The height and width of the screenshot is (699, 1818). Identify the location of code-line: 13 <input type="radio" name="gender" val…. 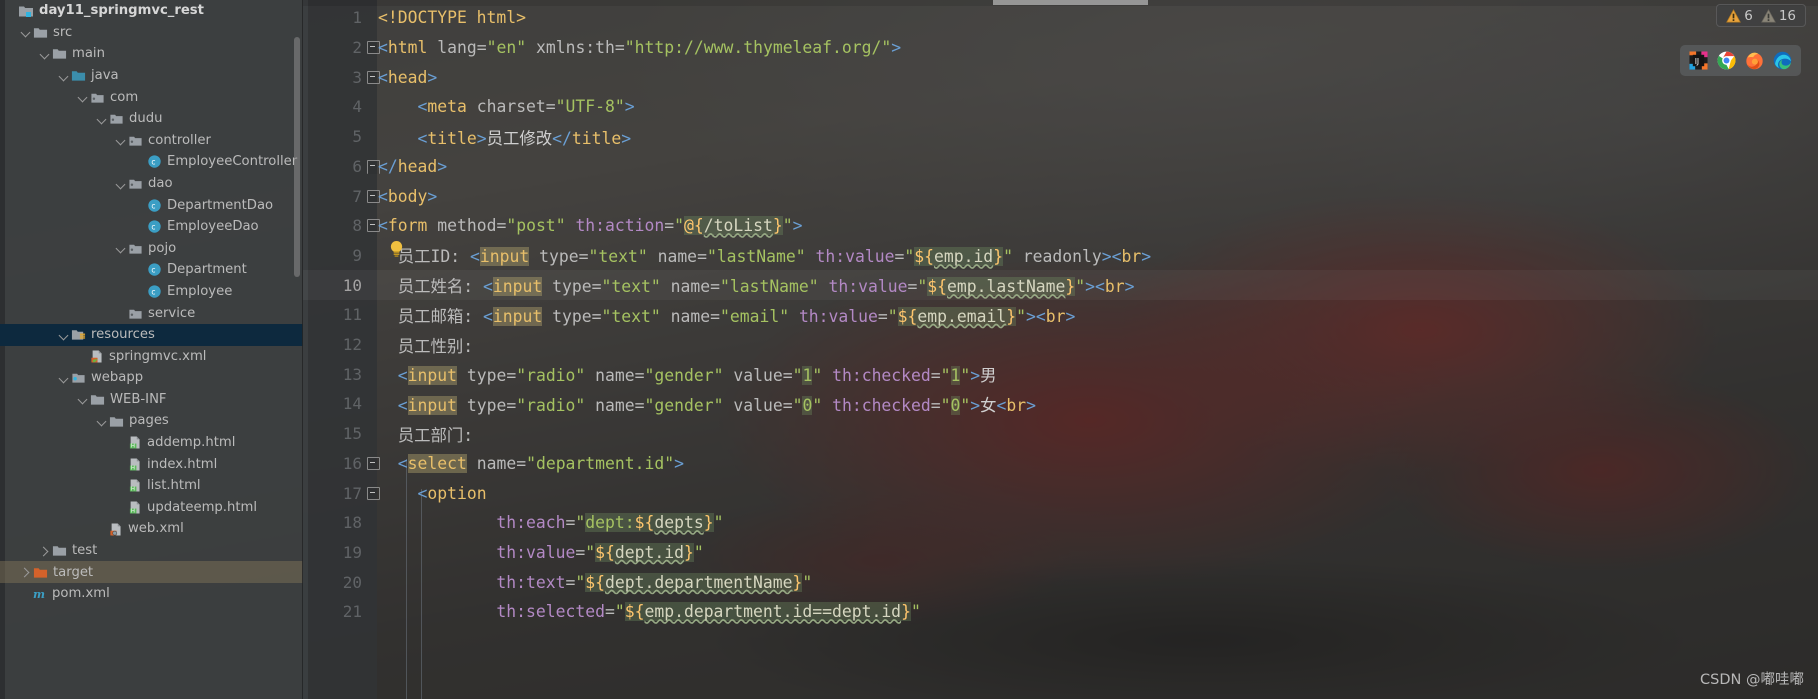
(1060, 374).